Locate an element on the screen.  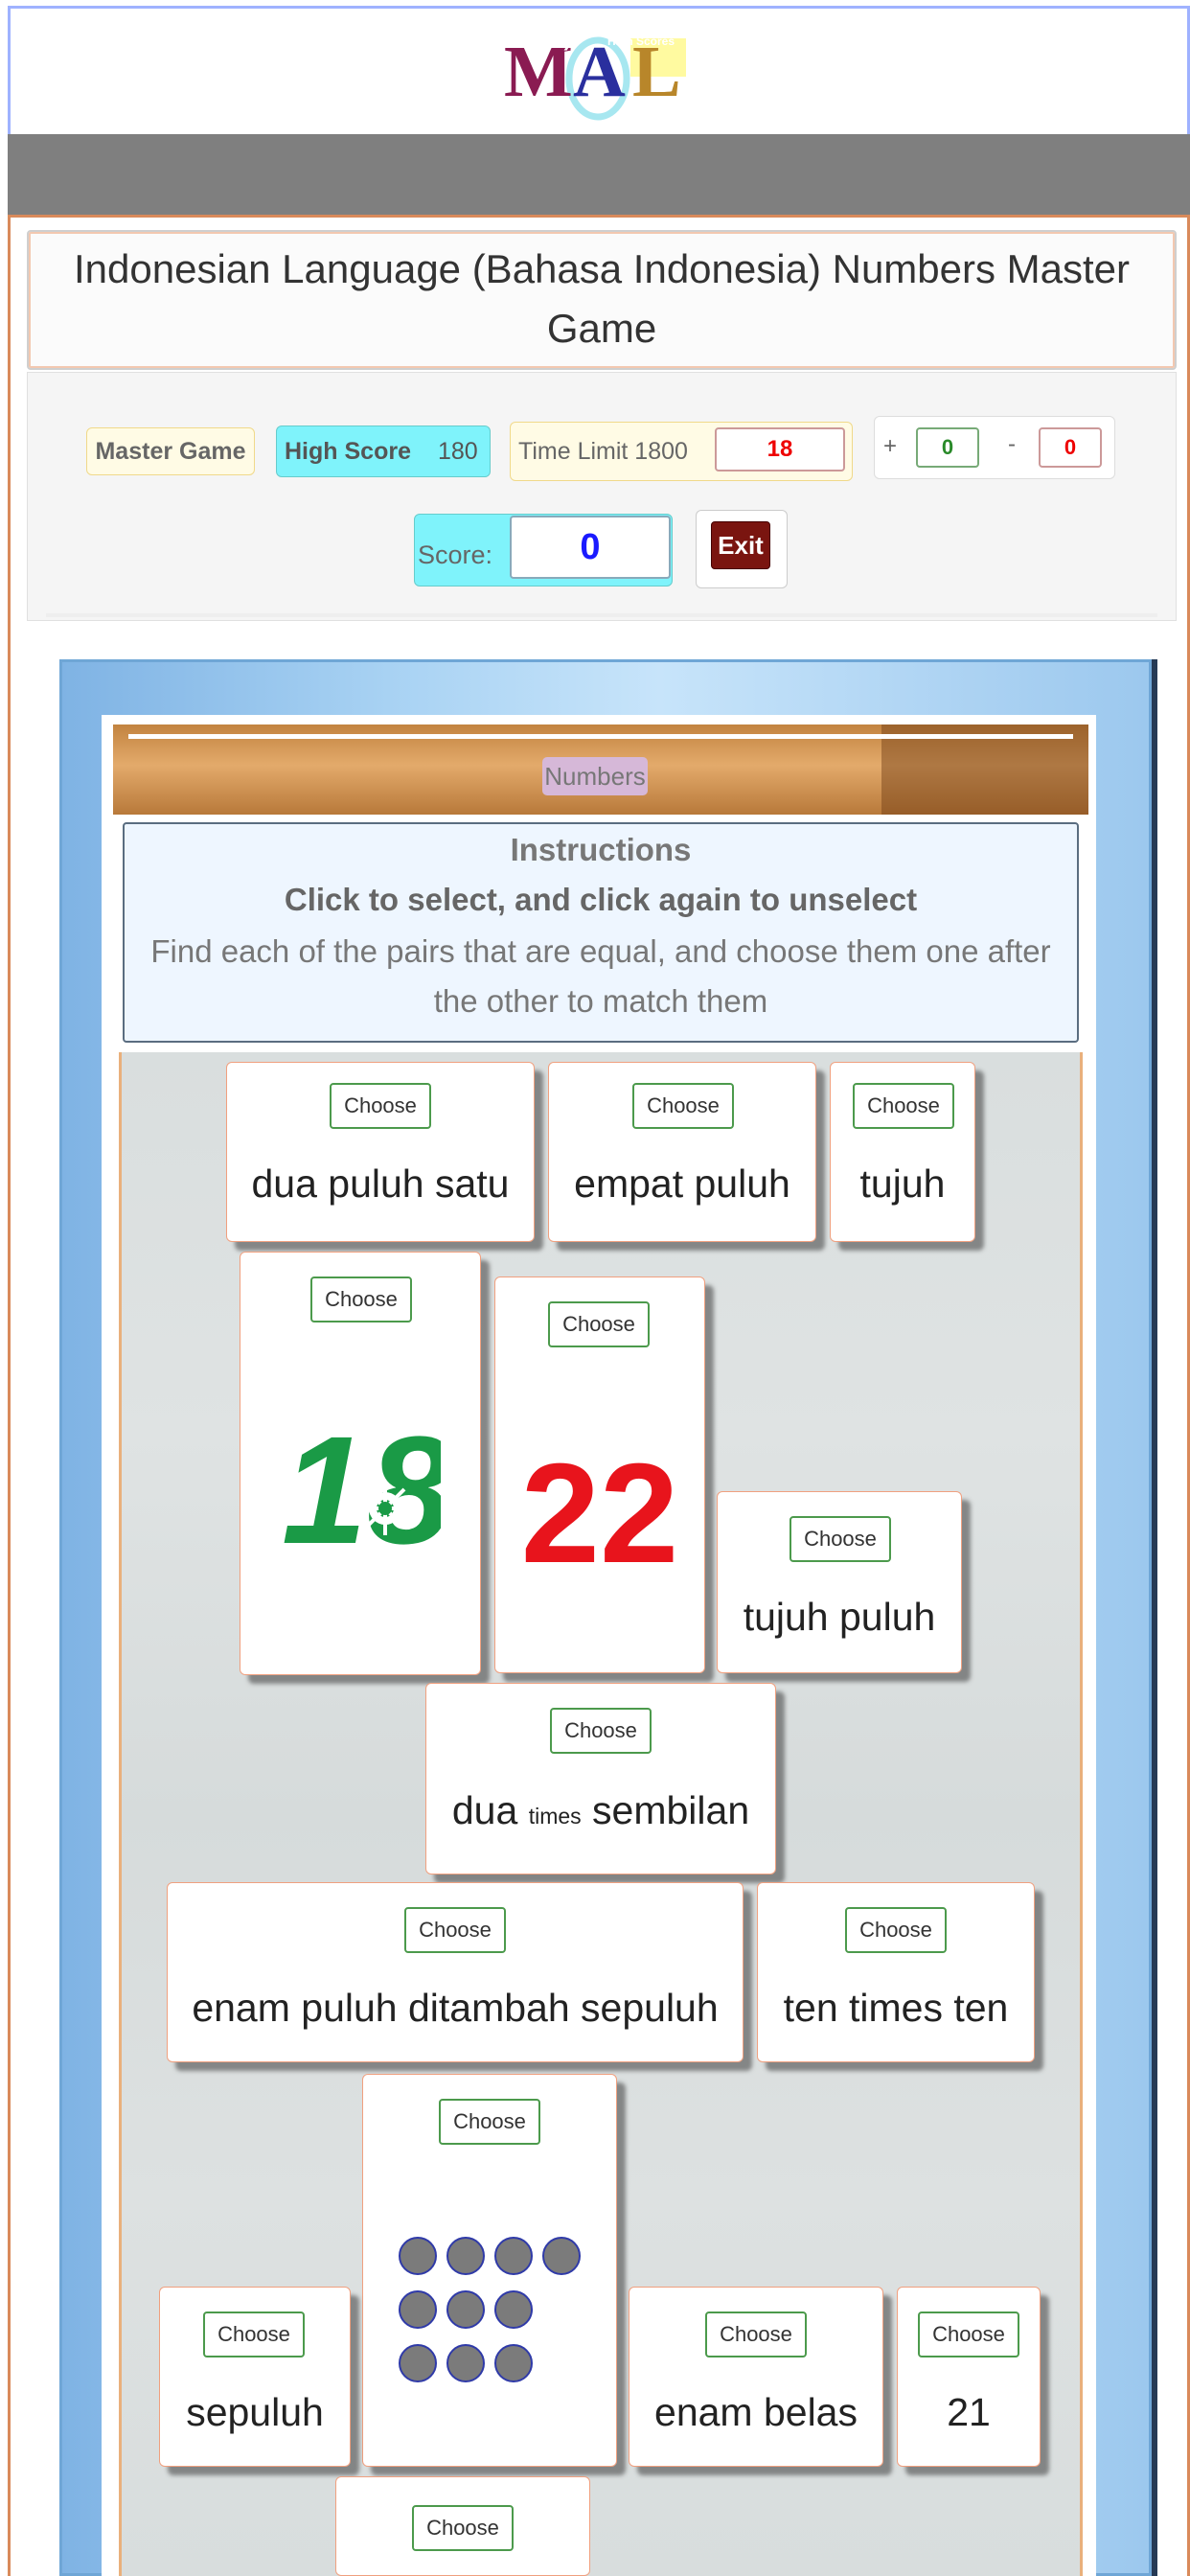
card-text-part: dua is located at coordinates (484, 1810).